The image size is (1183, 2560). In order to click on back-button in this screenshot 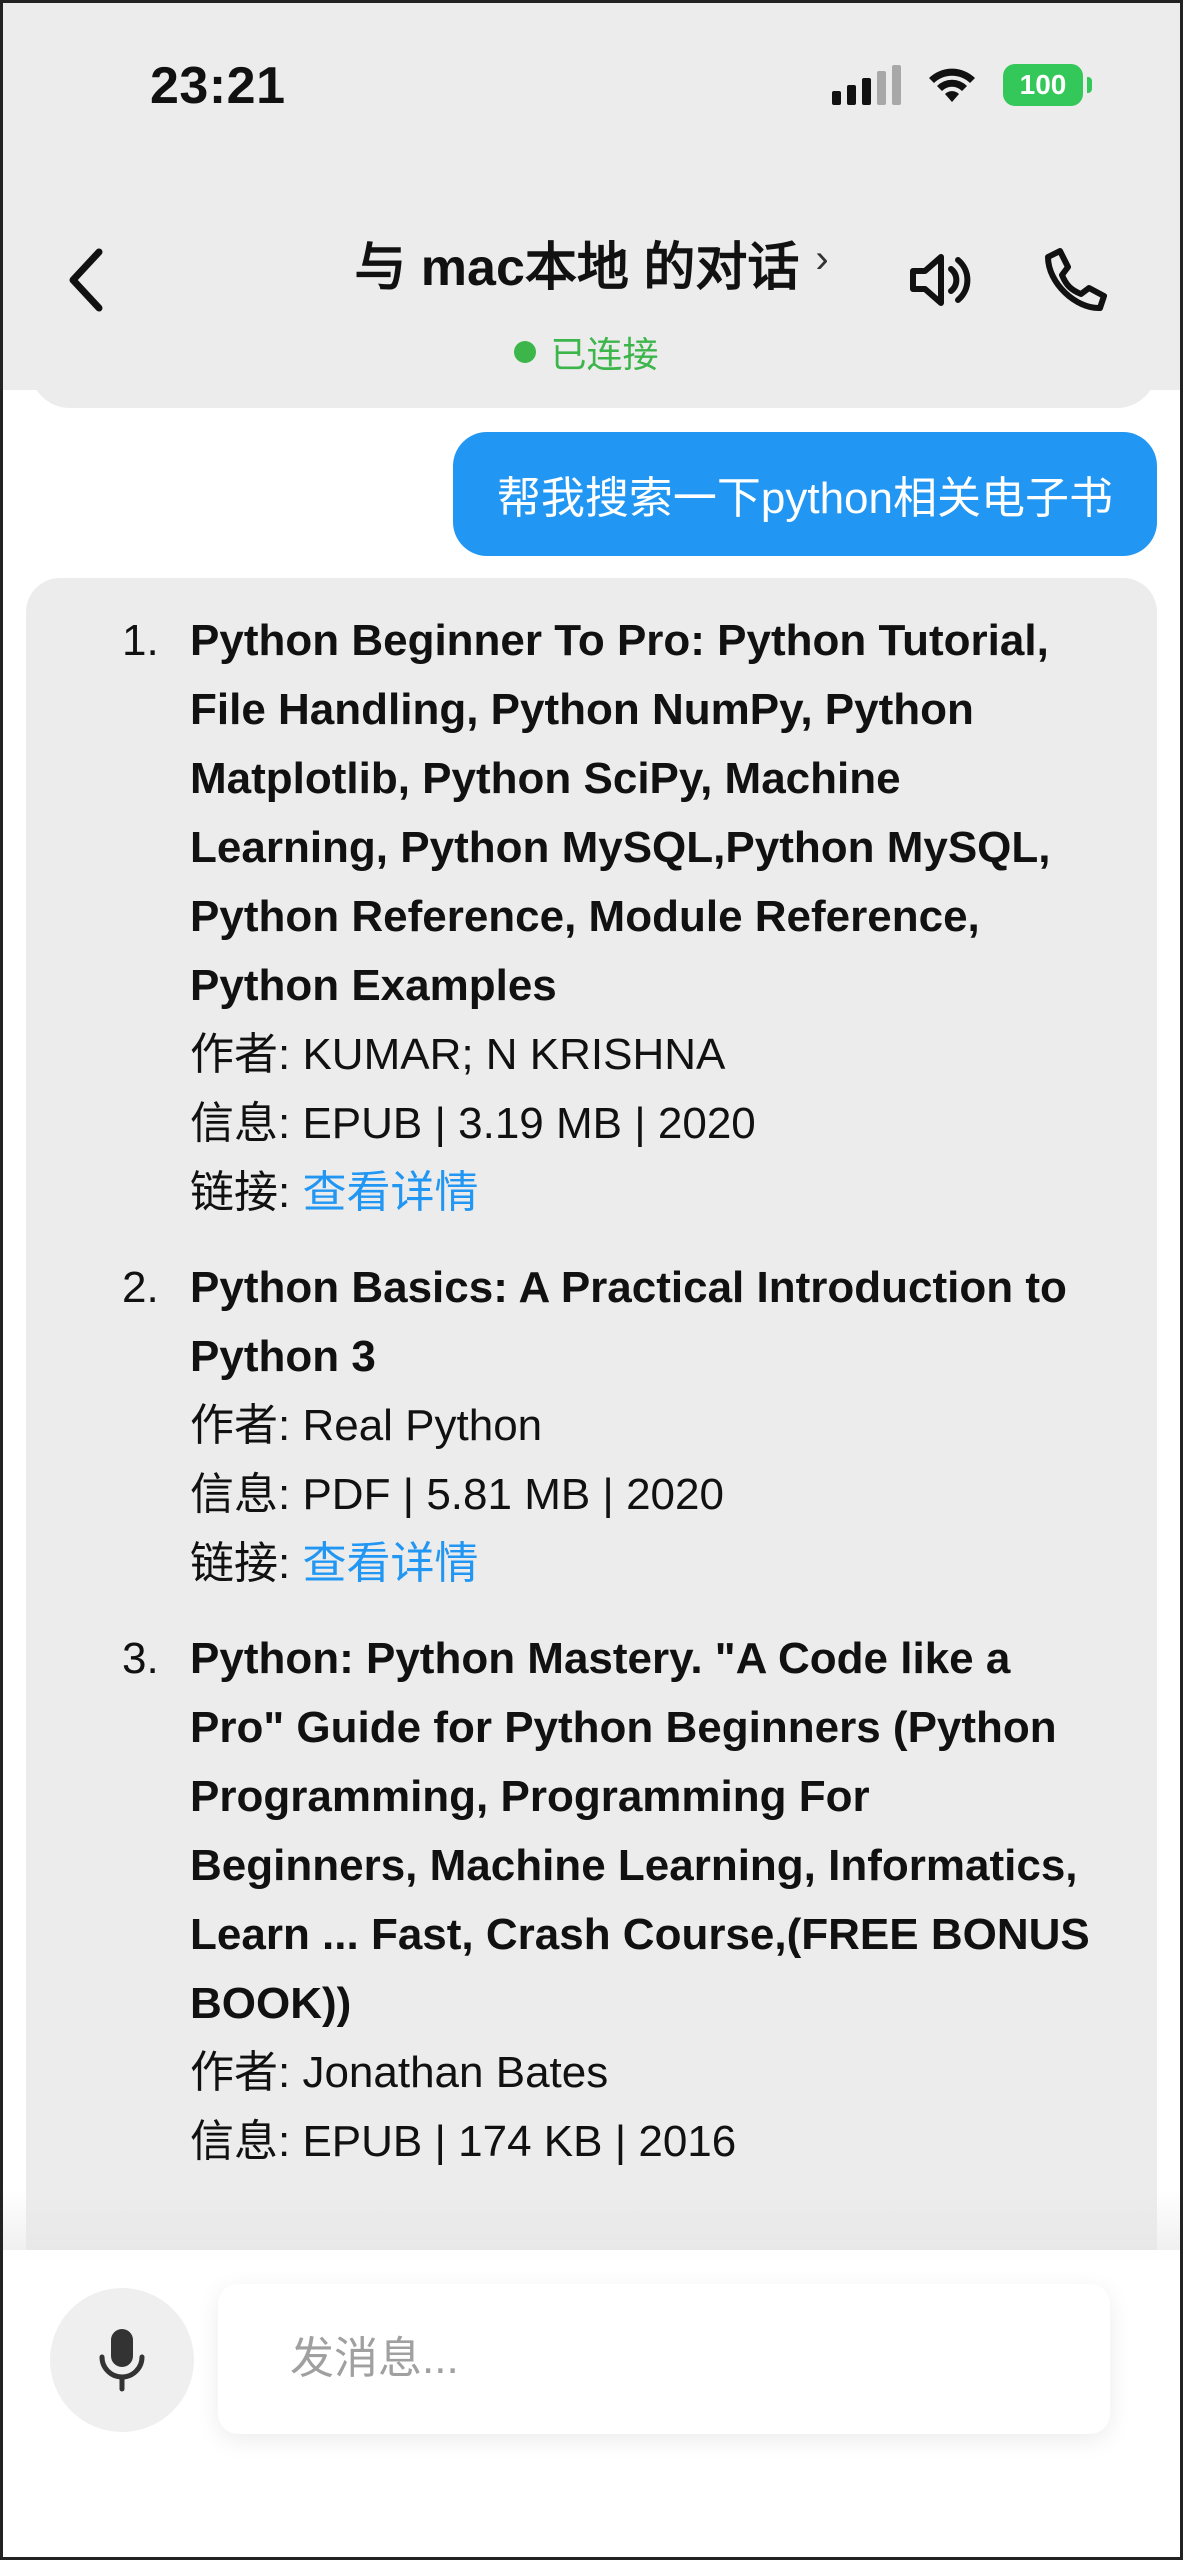, I will do `click(85, 280)`.